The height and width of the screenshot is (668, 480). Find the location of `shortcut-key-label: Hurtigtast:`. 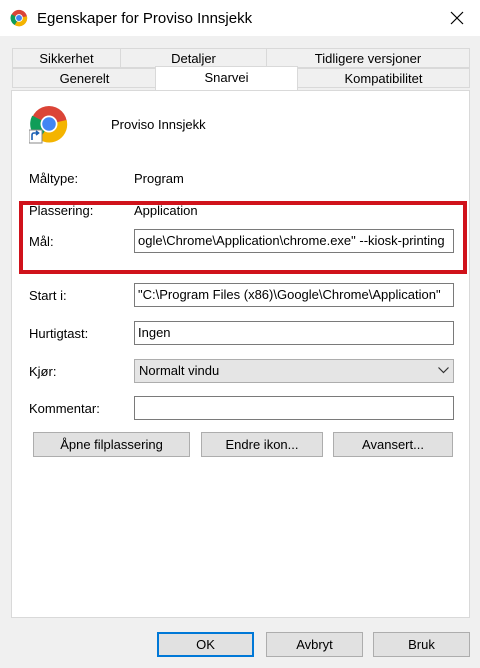

shortcut-key-label: Hurtigtast: is located at coordinates (59, 333).